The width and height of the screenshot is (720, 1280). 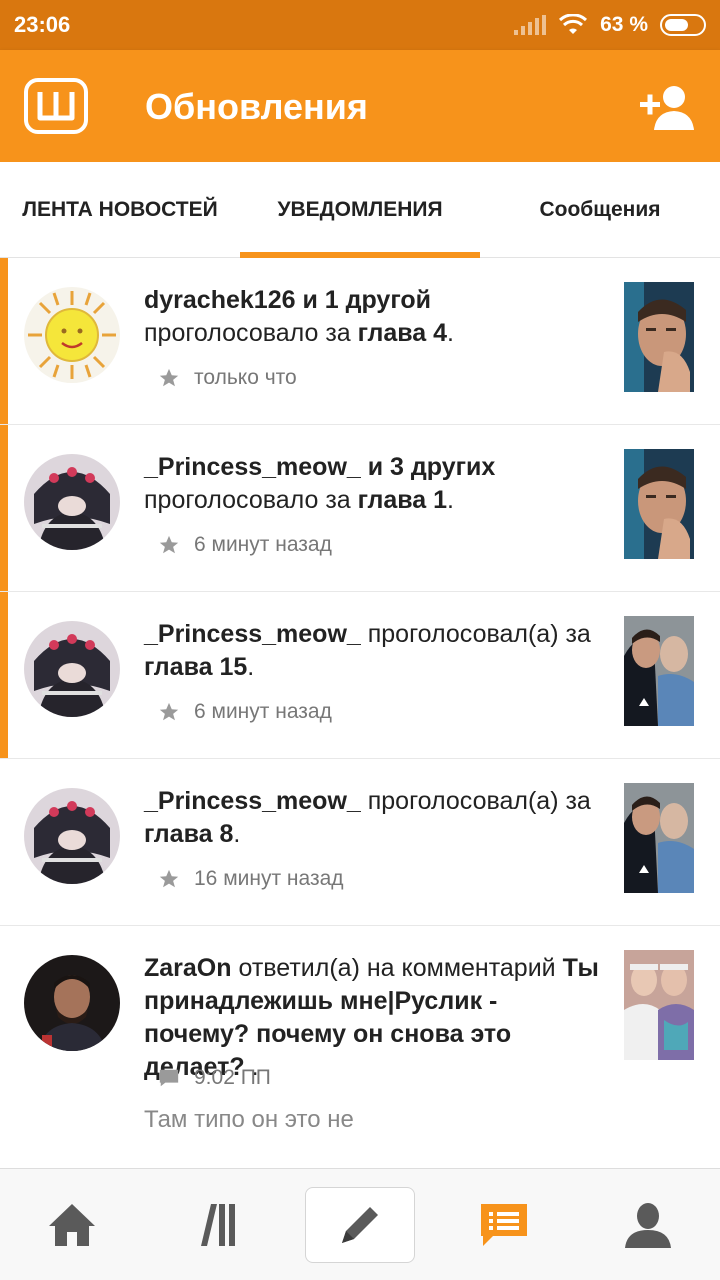 I want to click on notification-user: ZaraOn, so click(x=188, y=968).